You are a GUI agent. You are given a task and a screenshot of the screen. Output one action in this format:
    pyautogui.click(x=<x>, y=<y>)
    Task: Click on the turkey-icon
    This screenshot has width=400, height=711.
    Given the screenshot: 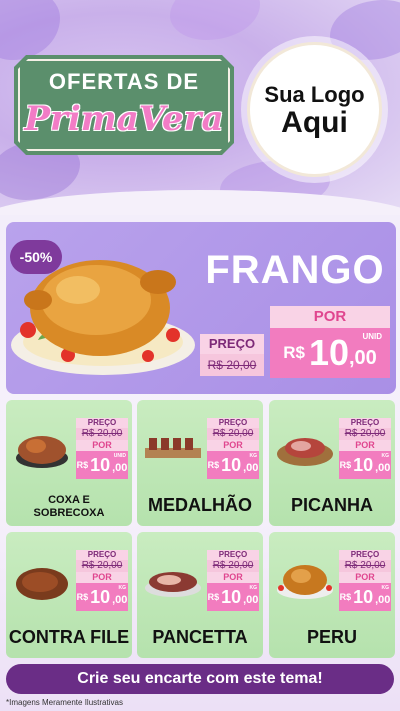 What is the action you would take?
    pyautogui.click(x=305, y=582)
    